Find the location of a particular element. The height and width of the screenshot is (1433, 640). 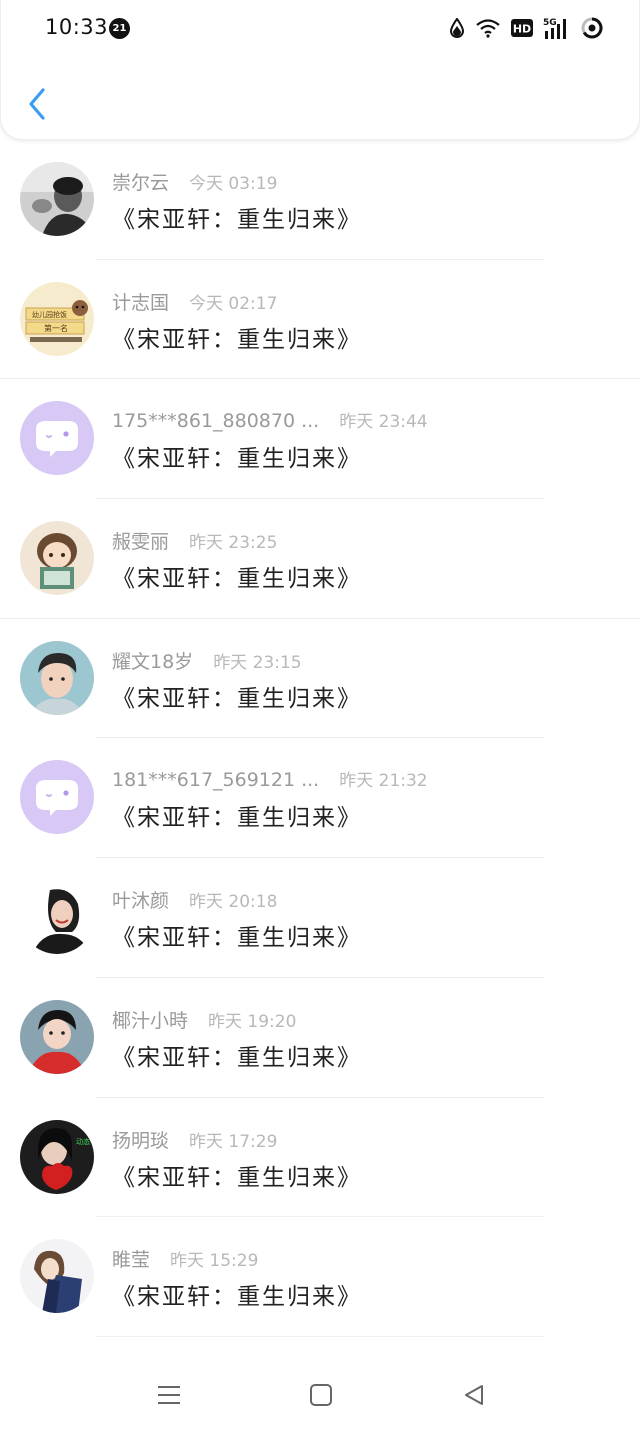

message-meta: 崇尔云 今天 03:19 is located at coordinates (194, 181).